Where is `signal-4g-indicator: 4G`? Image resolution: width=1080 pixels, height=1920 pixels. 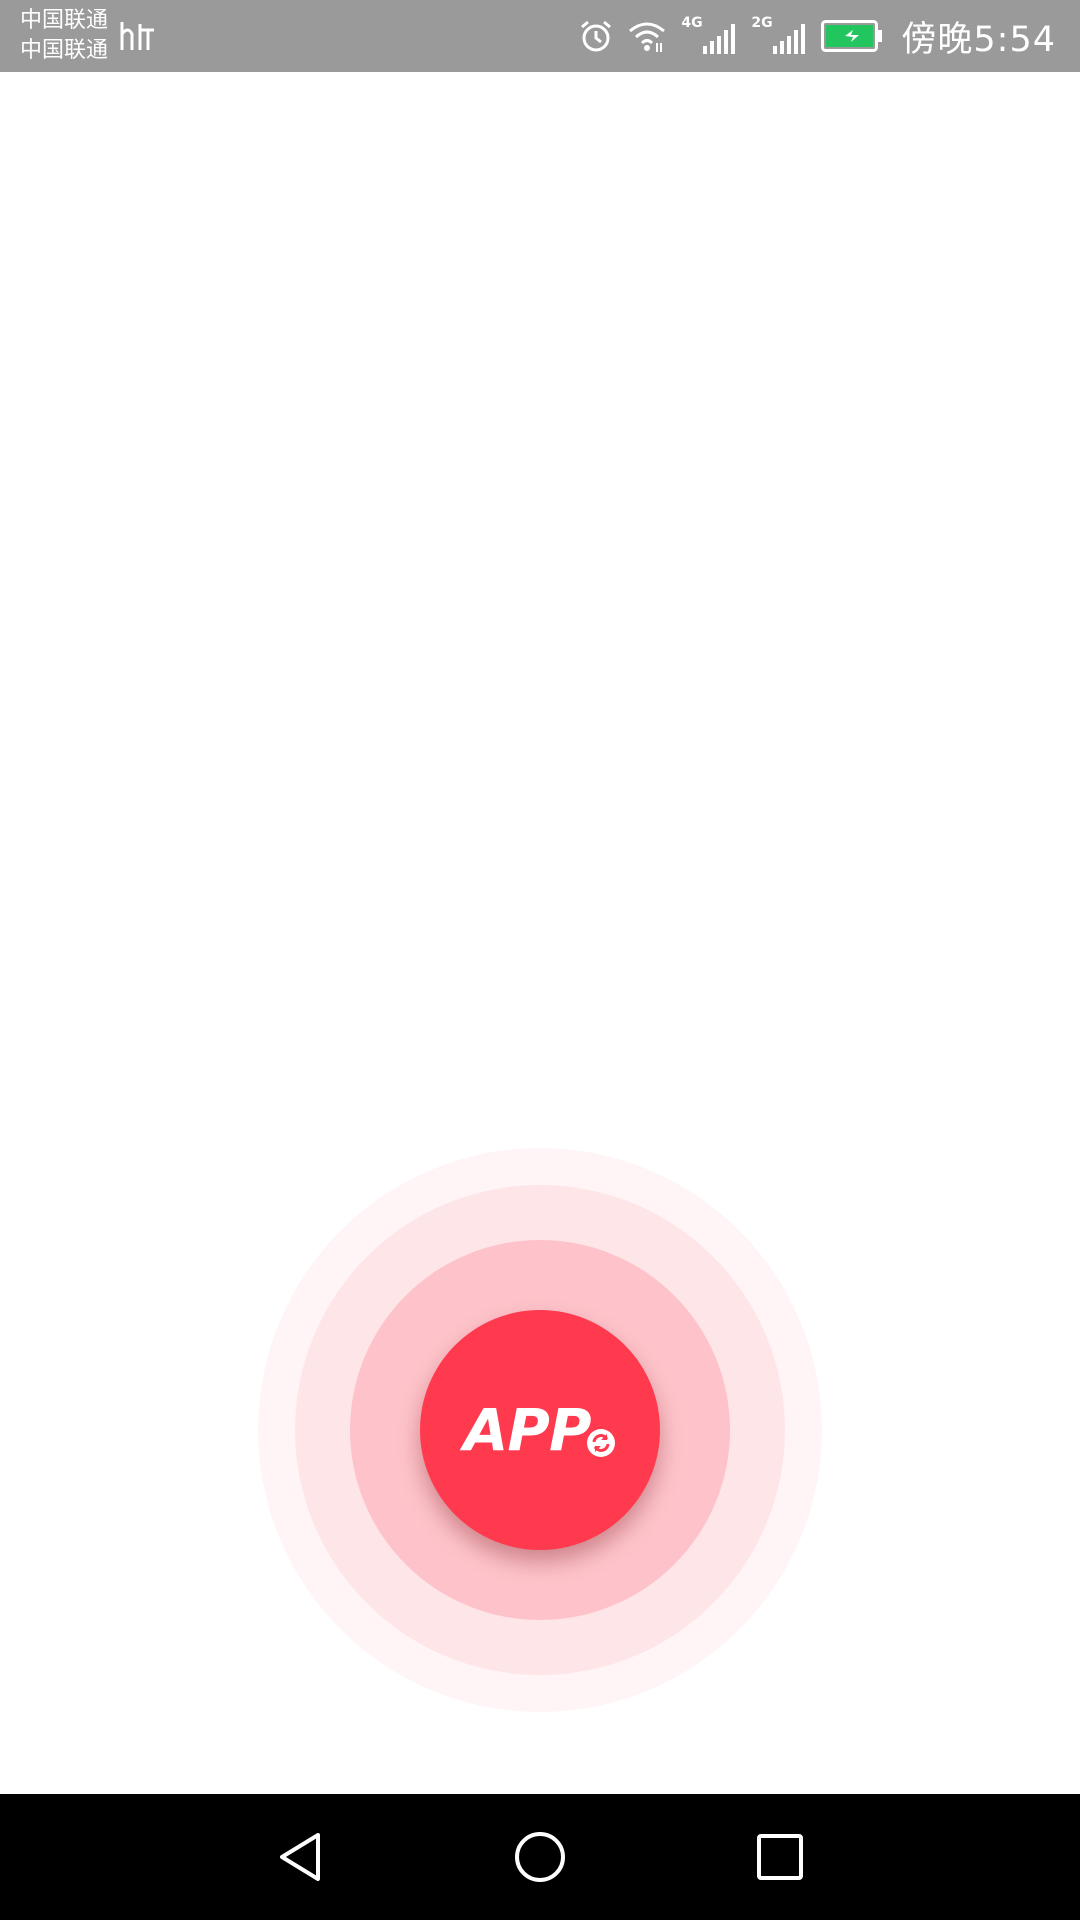
signal-4g-indicator: 4G is located at coordinates (709, 36).